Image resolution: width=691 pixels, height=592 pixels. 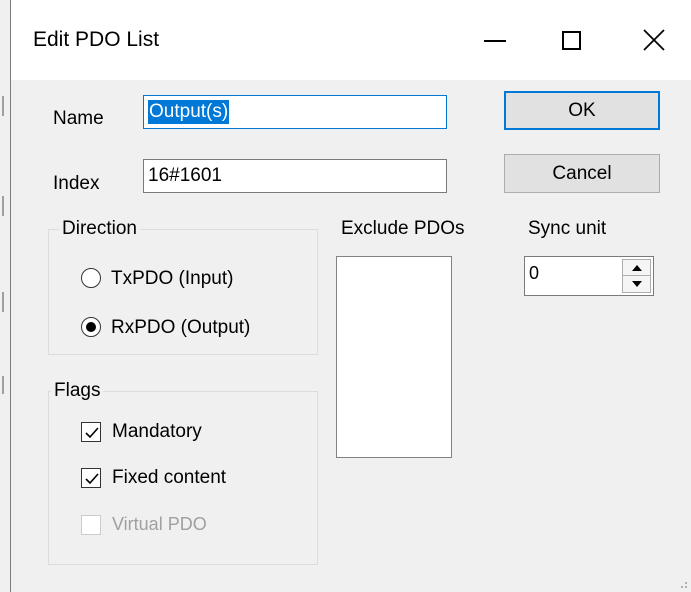 I want to click on maximize-button, so click(x=571, y=40).